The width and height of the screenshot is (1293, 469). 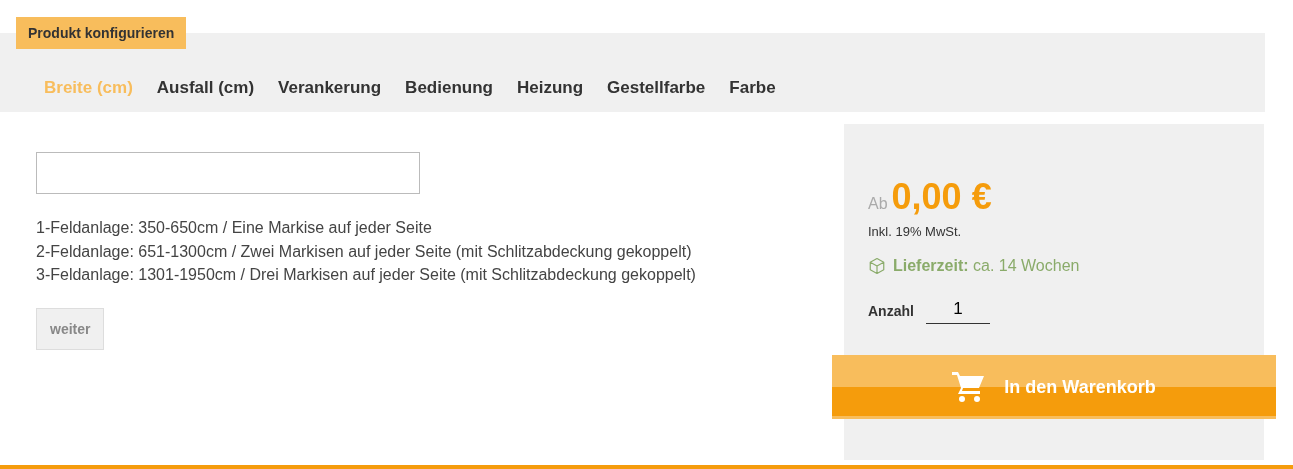 I want to click on tab: Gestellfarbe, so click(x=656, y=88).